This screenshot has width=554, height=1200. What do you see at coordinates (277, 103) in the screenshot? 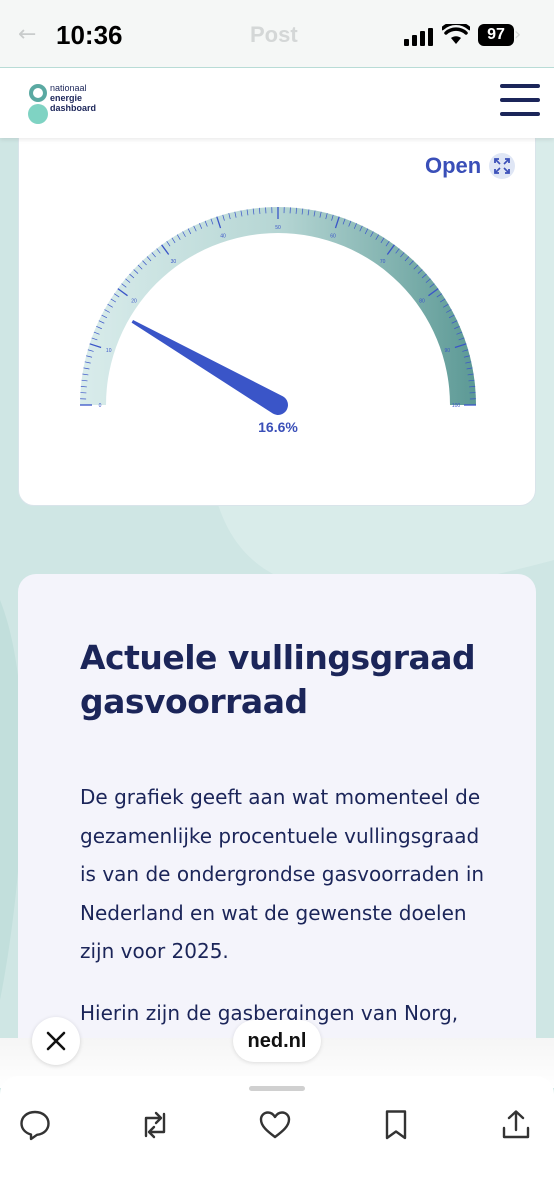
I see `site-header: nationaal energie dashboard` at bounding box center [277, 103].